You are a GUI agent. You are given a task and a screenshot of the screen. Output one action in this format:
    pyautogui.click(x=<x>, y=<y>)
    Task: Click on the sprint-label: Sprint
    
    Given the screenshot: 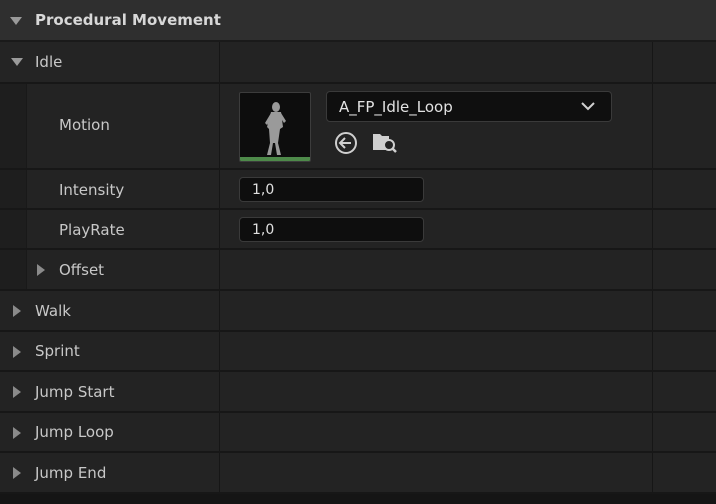 What is the action you would take?
    pyautogui.click(x=57, y=351)
    